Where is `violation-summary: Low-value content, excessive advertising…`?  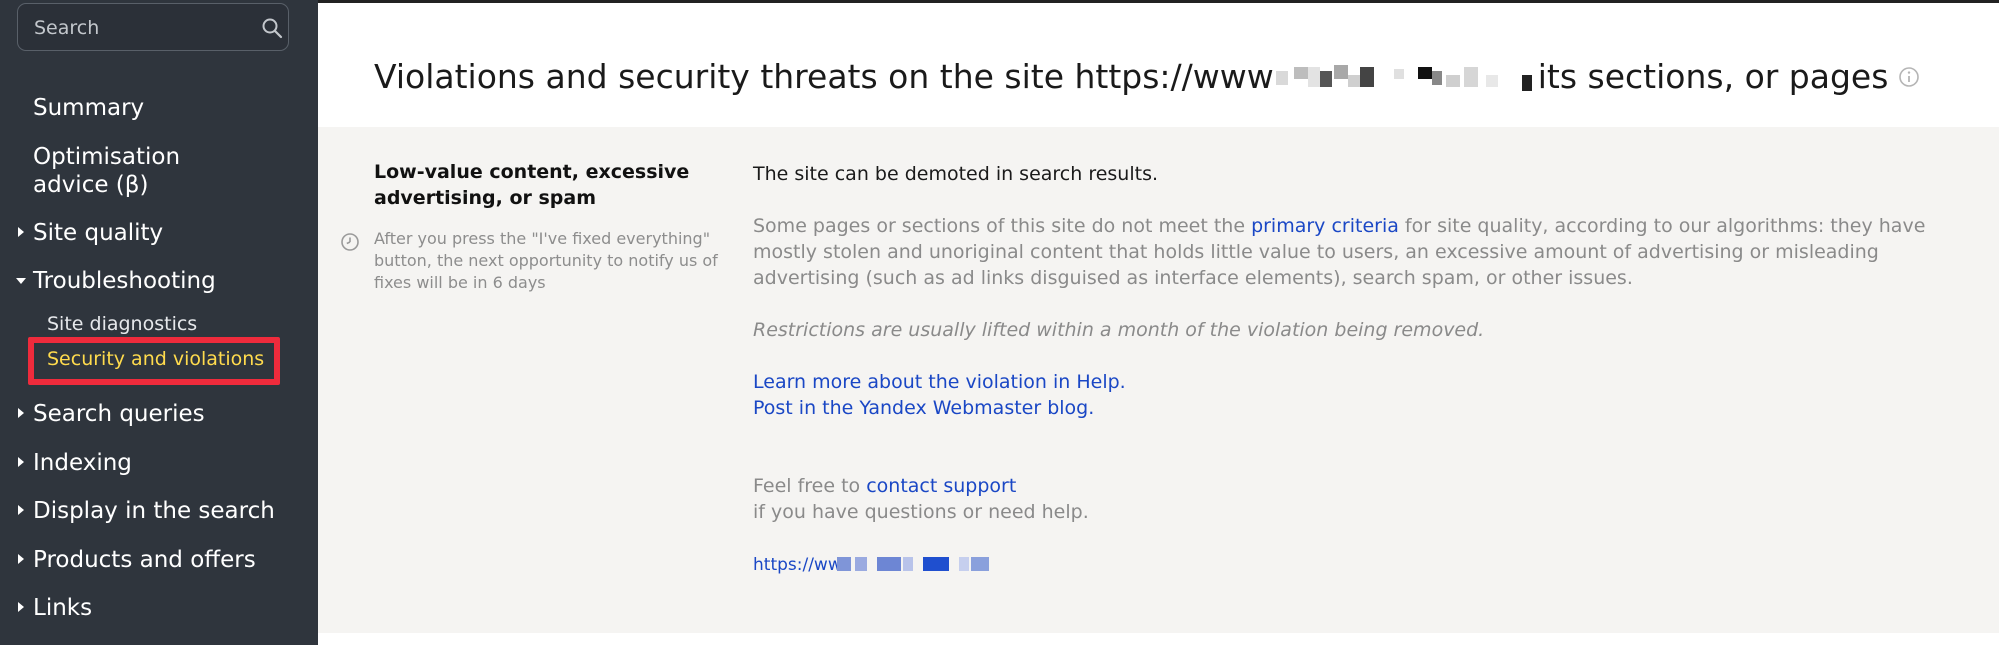 violation-summary: Low-value content, excessive advertising… is located at coordinates (532, 226).